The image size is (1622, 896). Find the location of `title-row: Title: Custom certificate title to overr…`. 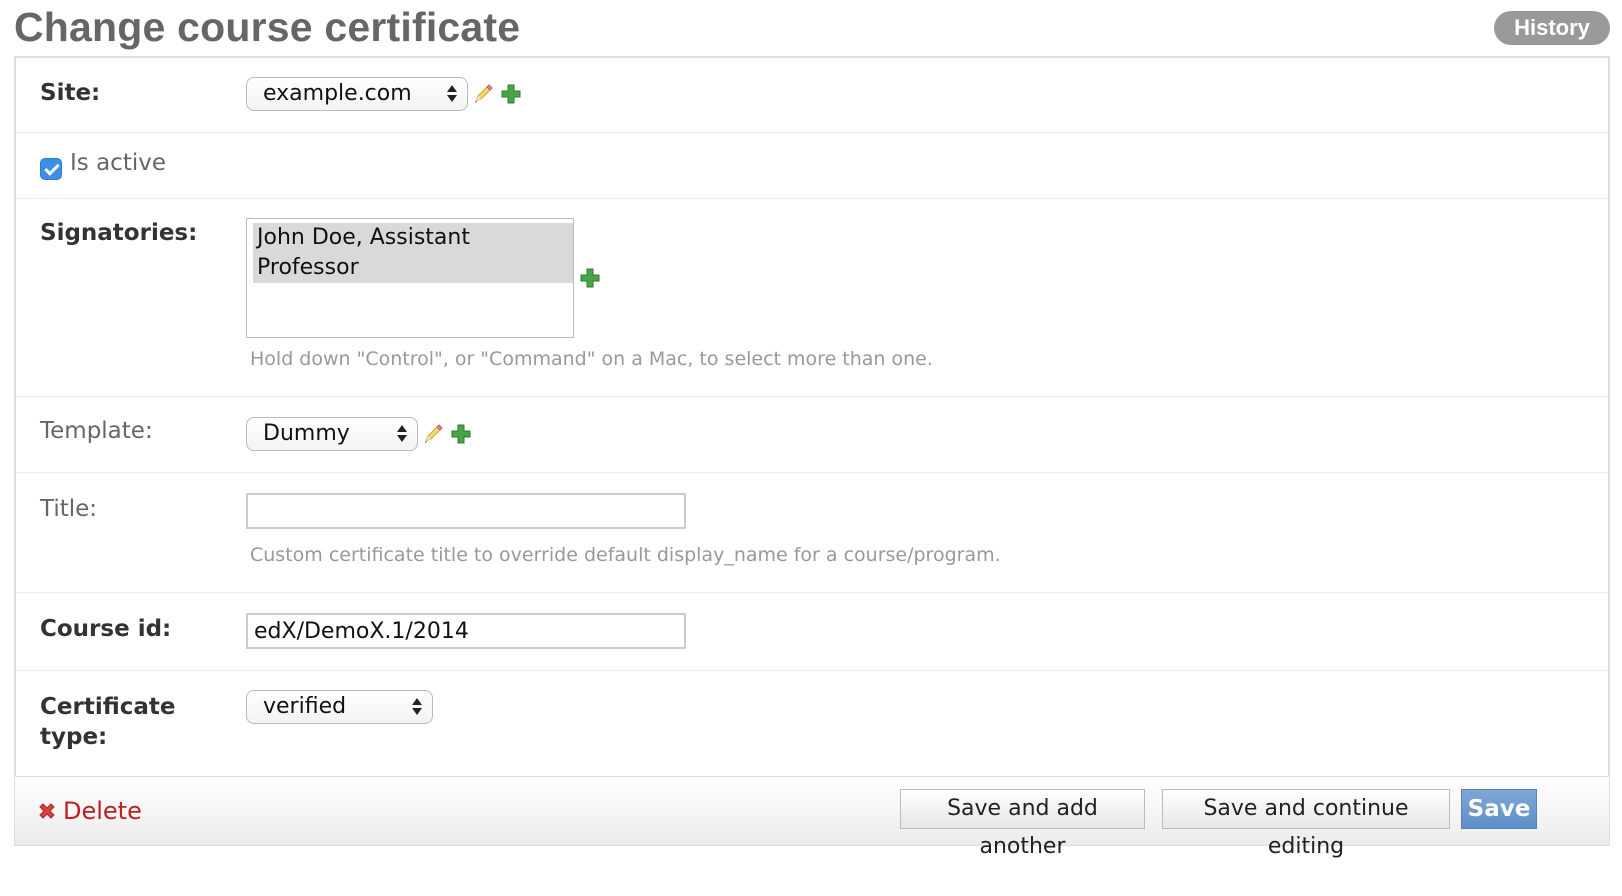

title-row: Title: Custom certificate title to overr… is located at coordinates (812, 532).